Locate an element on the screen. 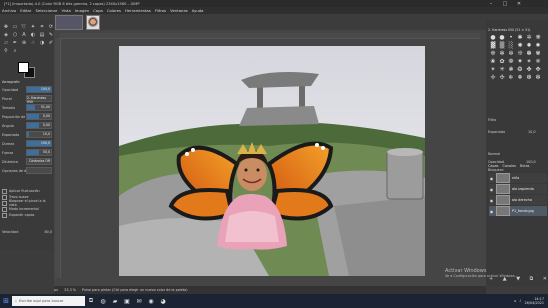 Image resolution: width=548 pixels, height=308 pixels. color-picker-icon: ⚲ is located at coordinates (6, 50).